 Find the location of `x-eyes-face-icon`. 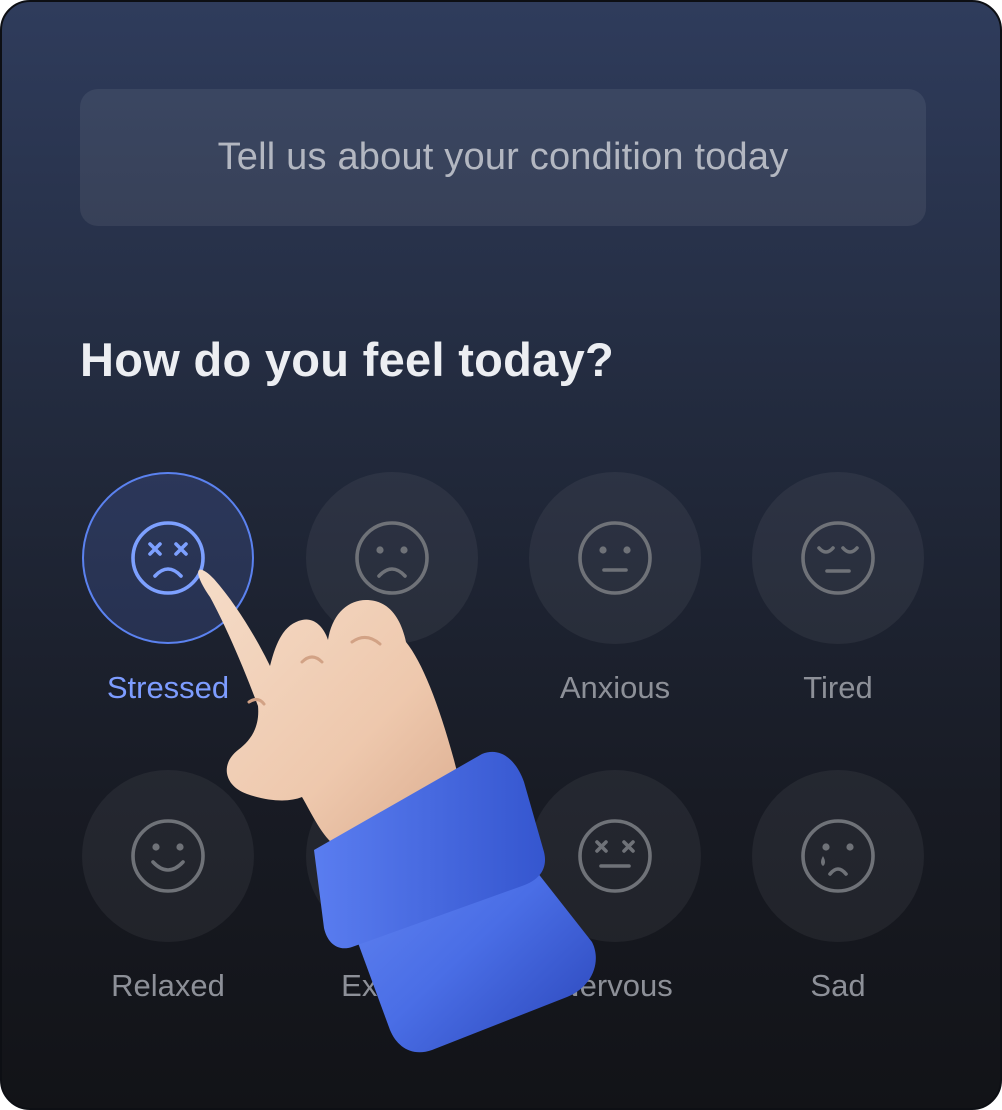

x-eyes-face-icon is located at coordinates (615, 856).